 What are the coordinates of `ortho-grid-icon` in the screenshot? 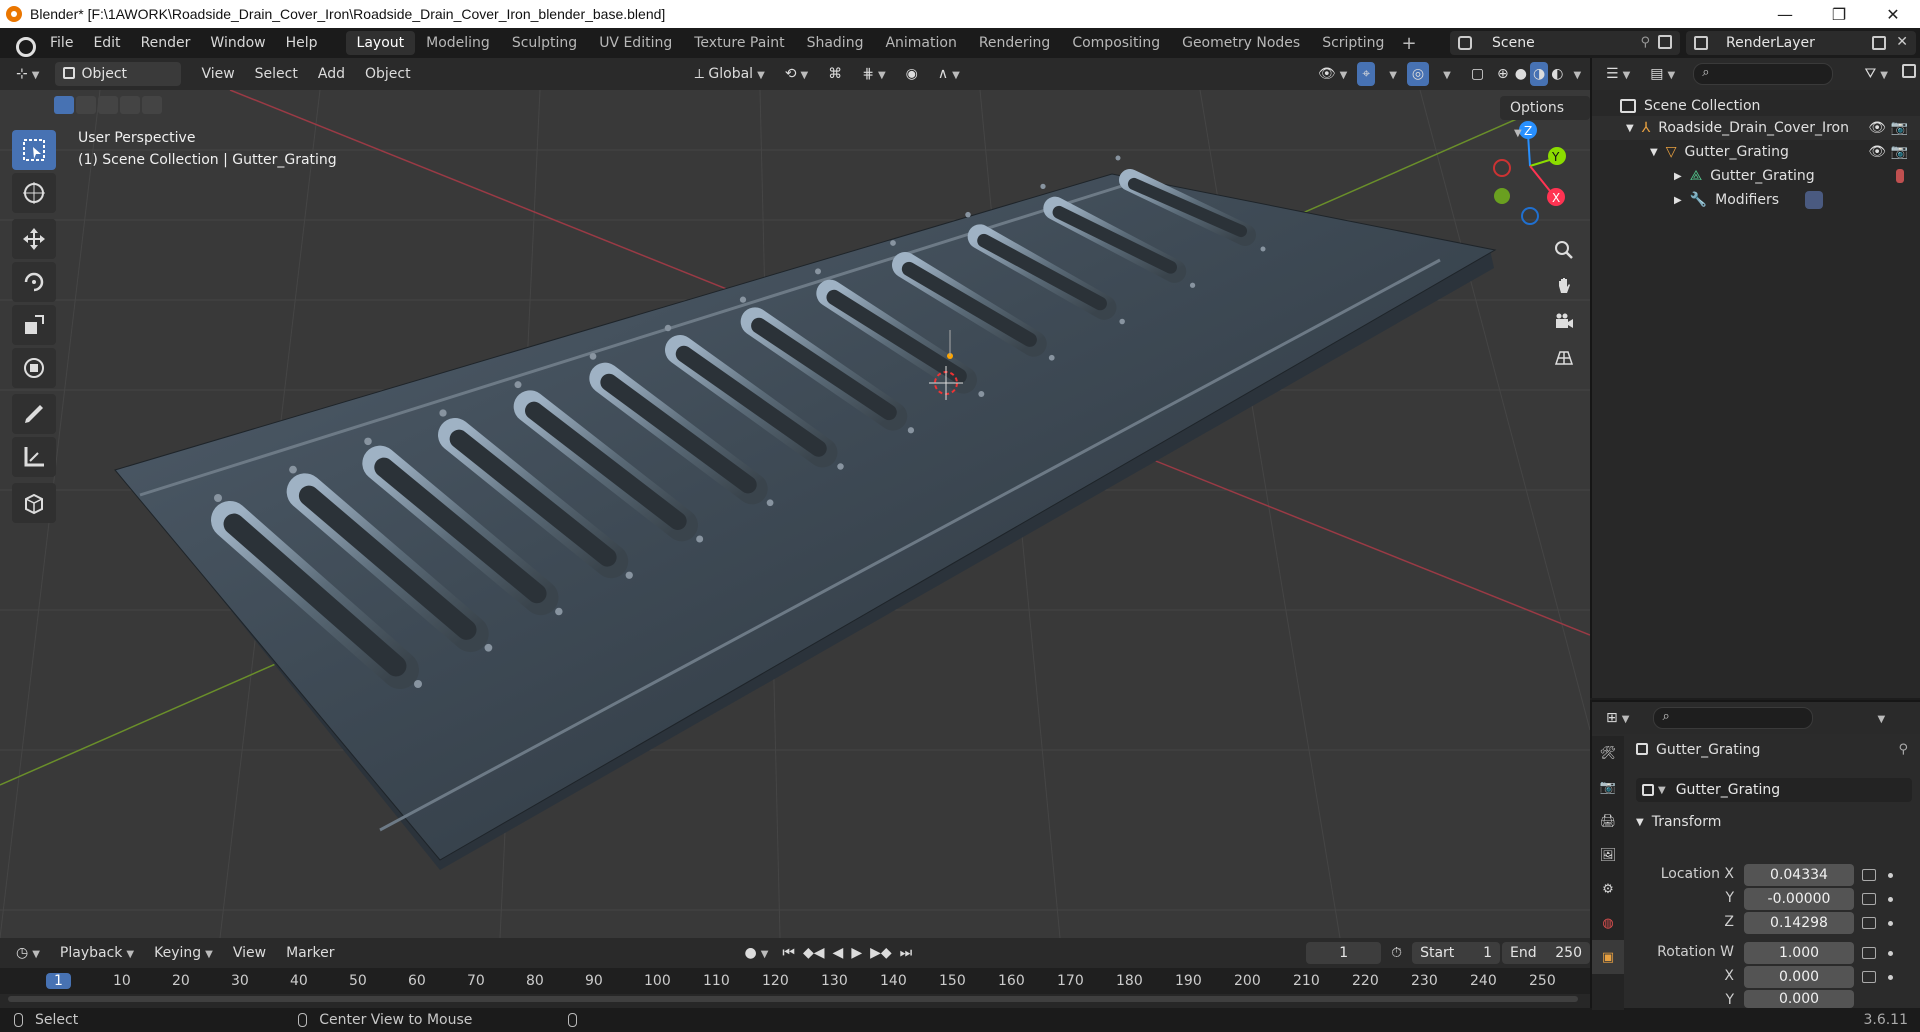 It's located at (1564, 358).